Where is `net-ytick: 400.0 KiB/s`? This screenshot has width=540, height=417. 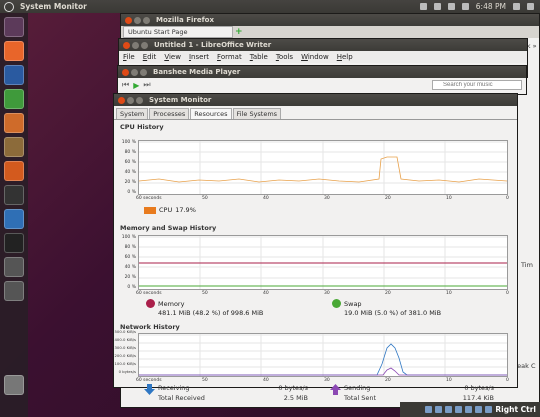
net-ytick: 400.0 KiB/s is located at coordinates (125, 339).